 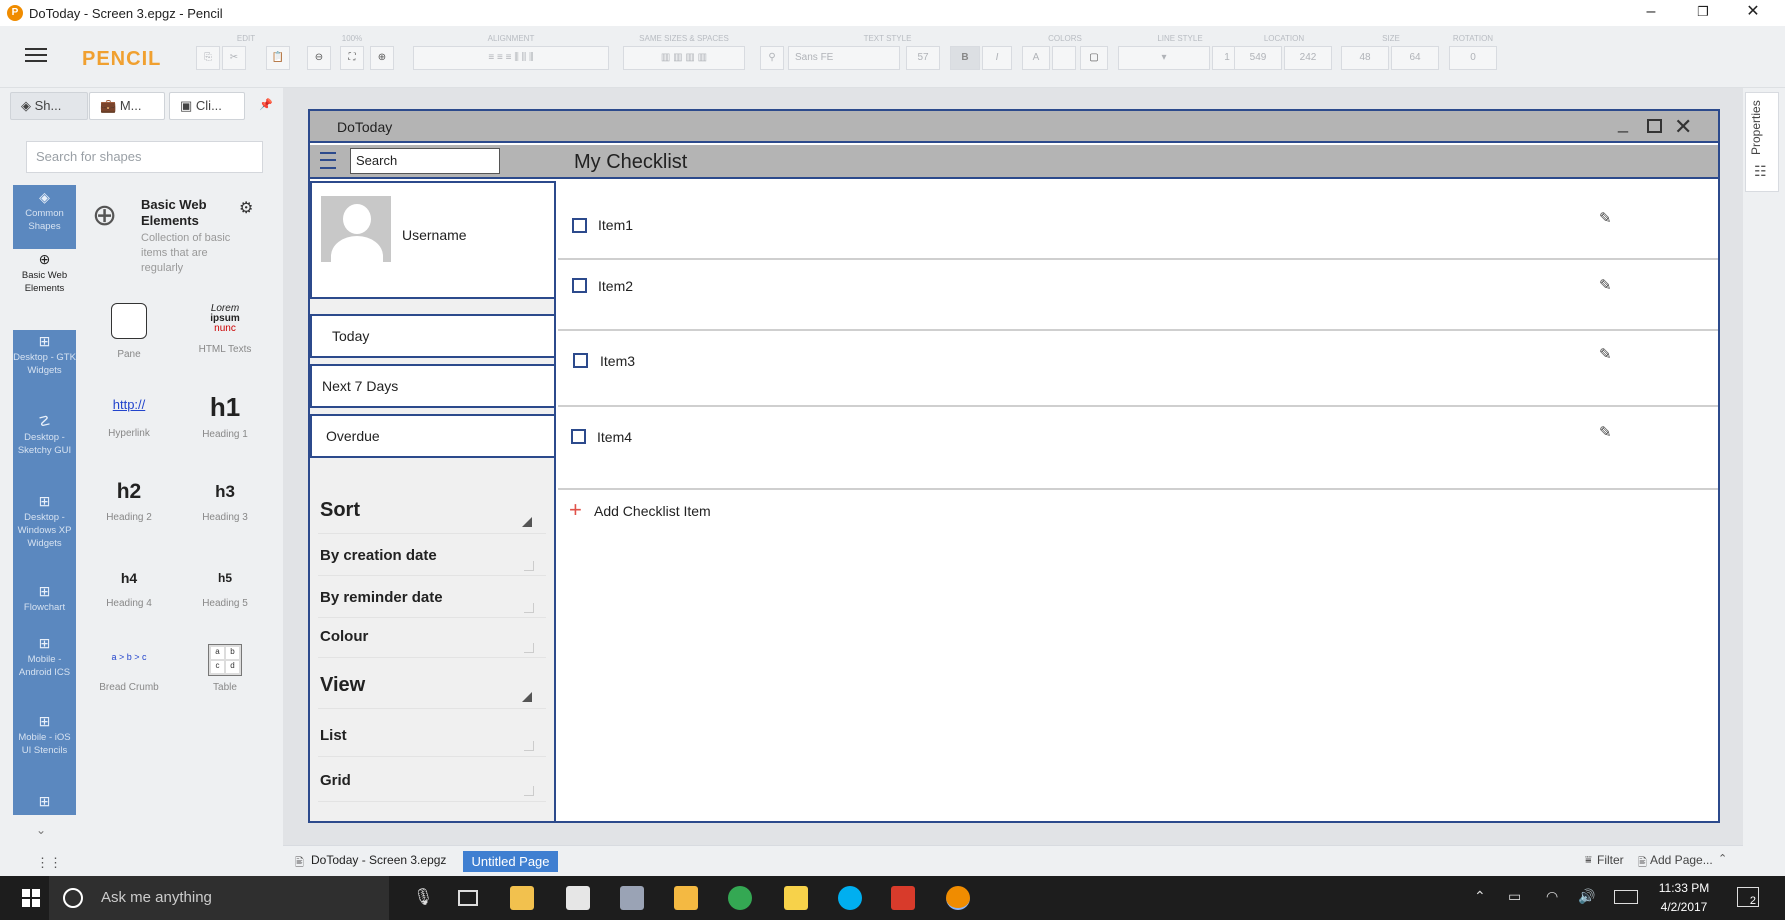 I want to click on minimize-icon: _, so click(x=1623, y=123).